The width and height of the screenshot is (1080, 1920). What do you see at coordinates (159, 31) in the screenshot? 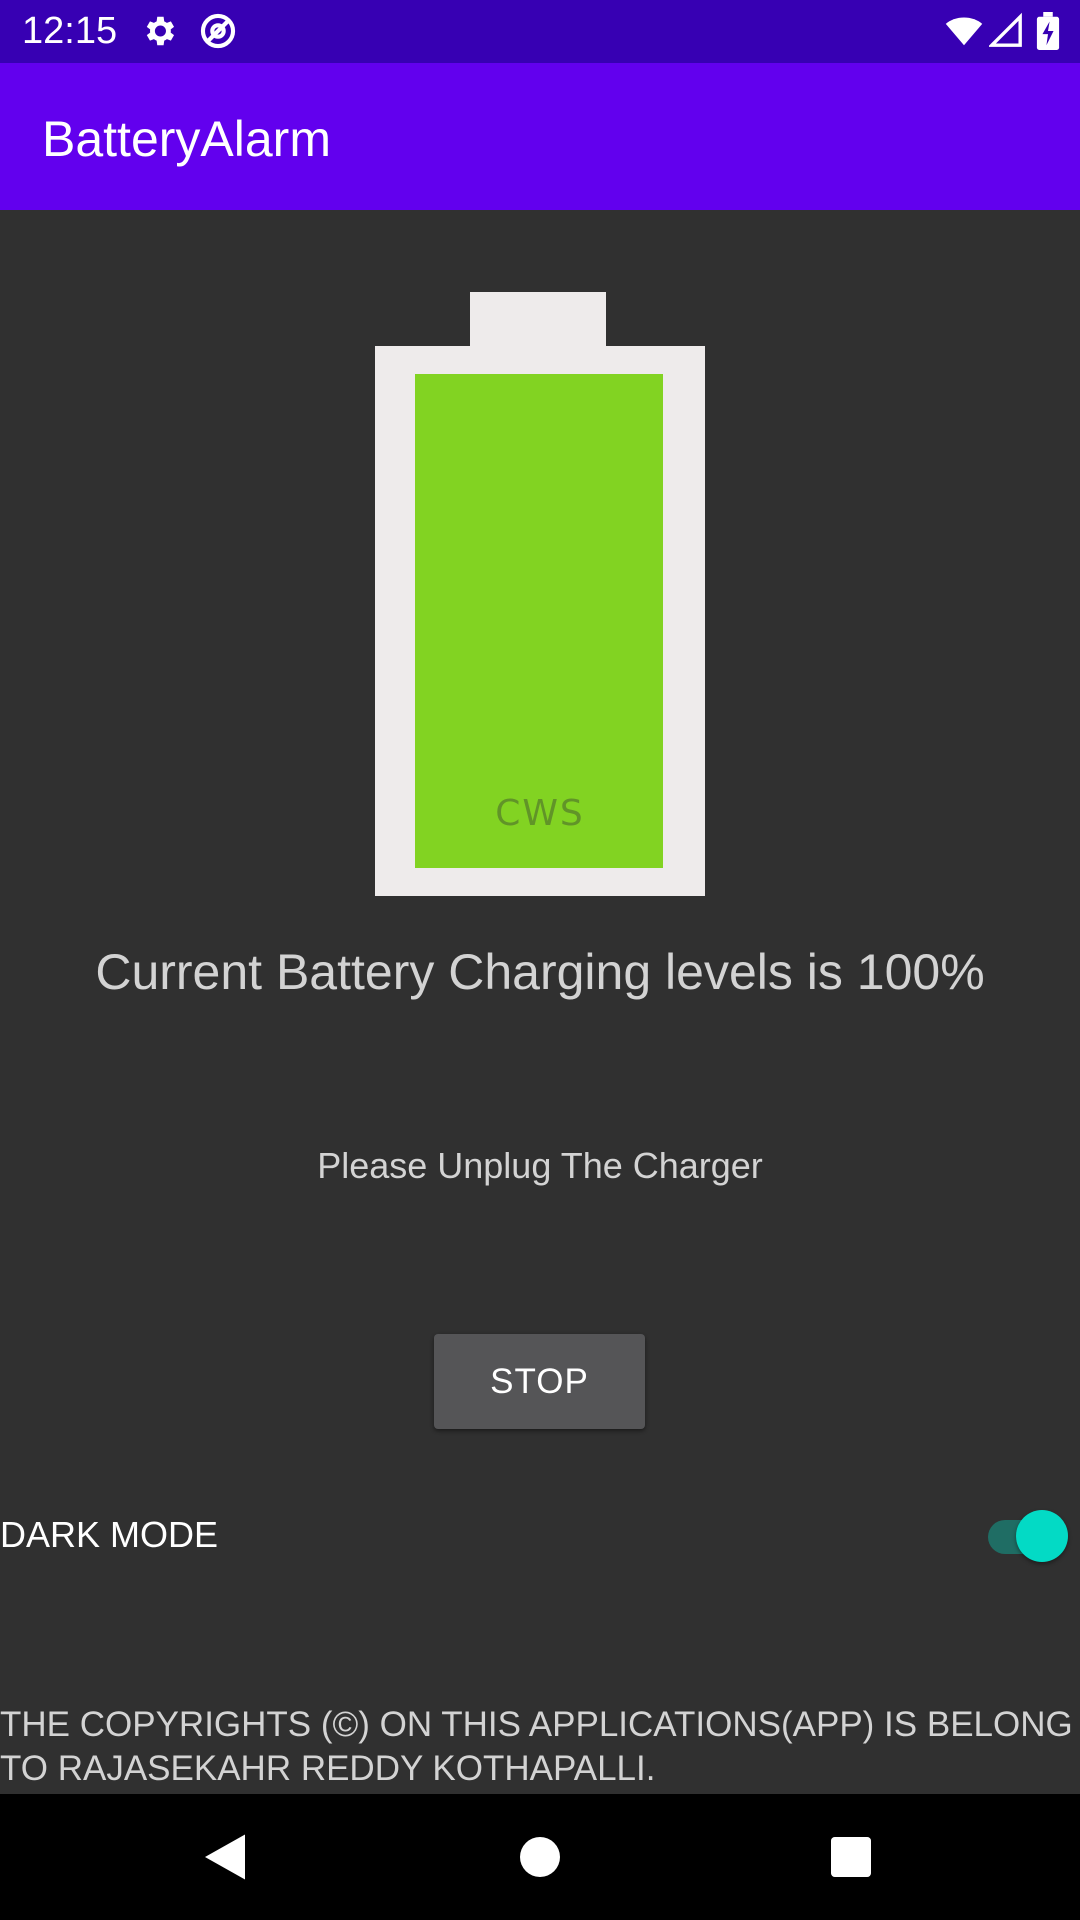
I see `gear-icon` at bounding box center [159, 31].